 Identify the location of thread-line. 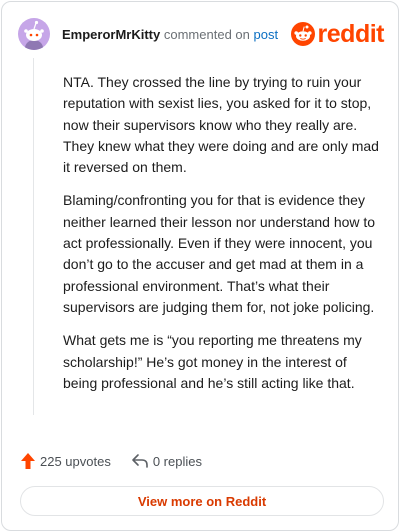
(33, 236).